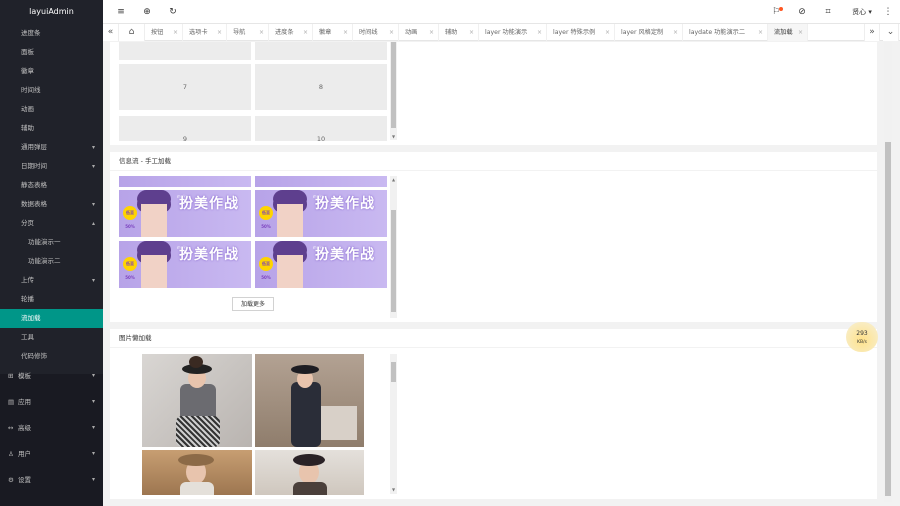 The width and height of the screenshot is (900, 506). What do you see at coordinates (34, 147) in the screenshot?
I see `sidebar-item-label: 通用弹层` at bounding box center [34, 147].